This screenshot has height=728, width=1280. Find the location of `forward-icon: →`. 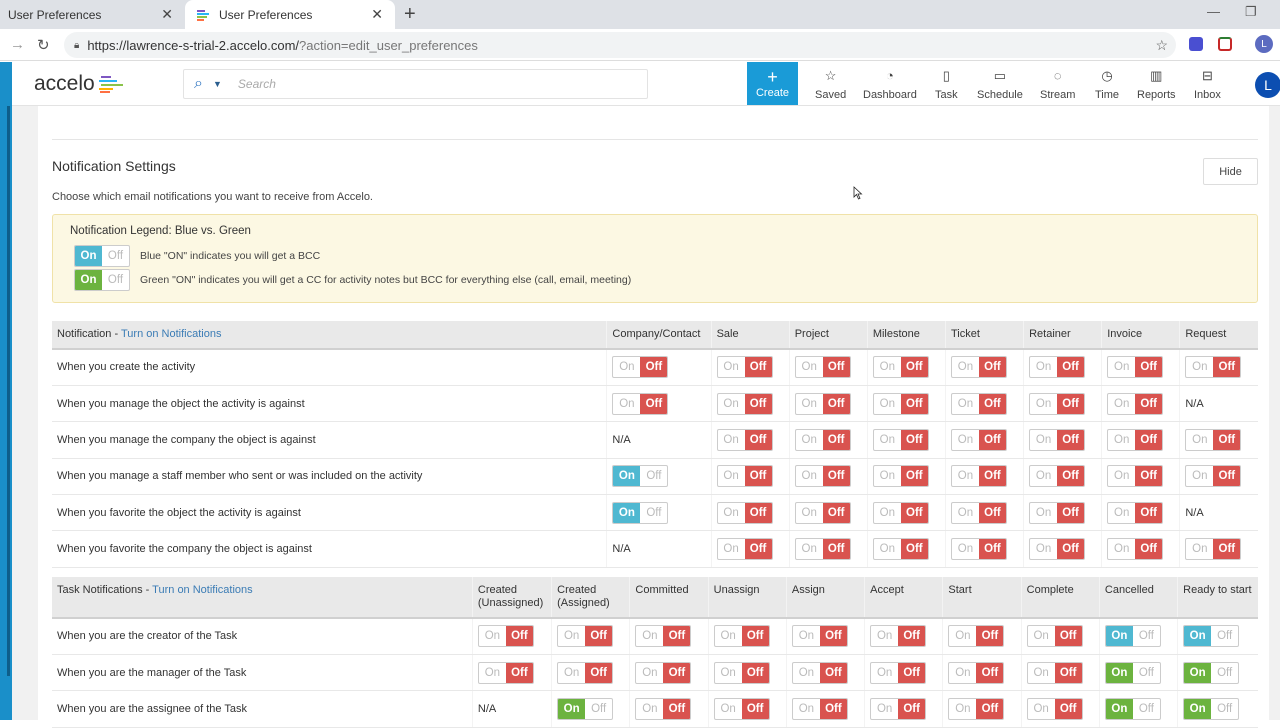

forward-icon: → is located at coordinates (17, 44).